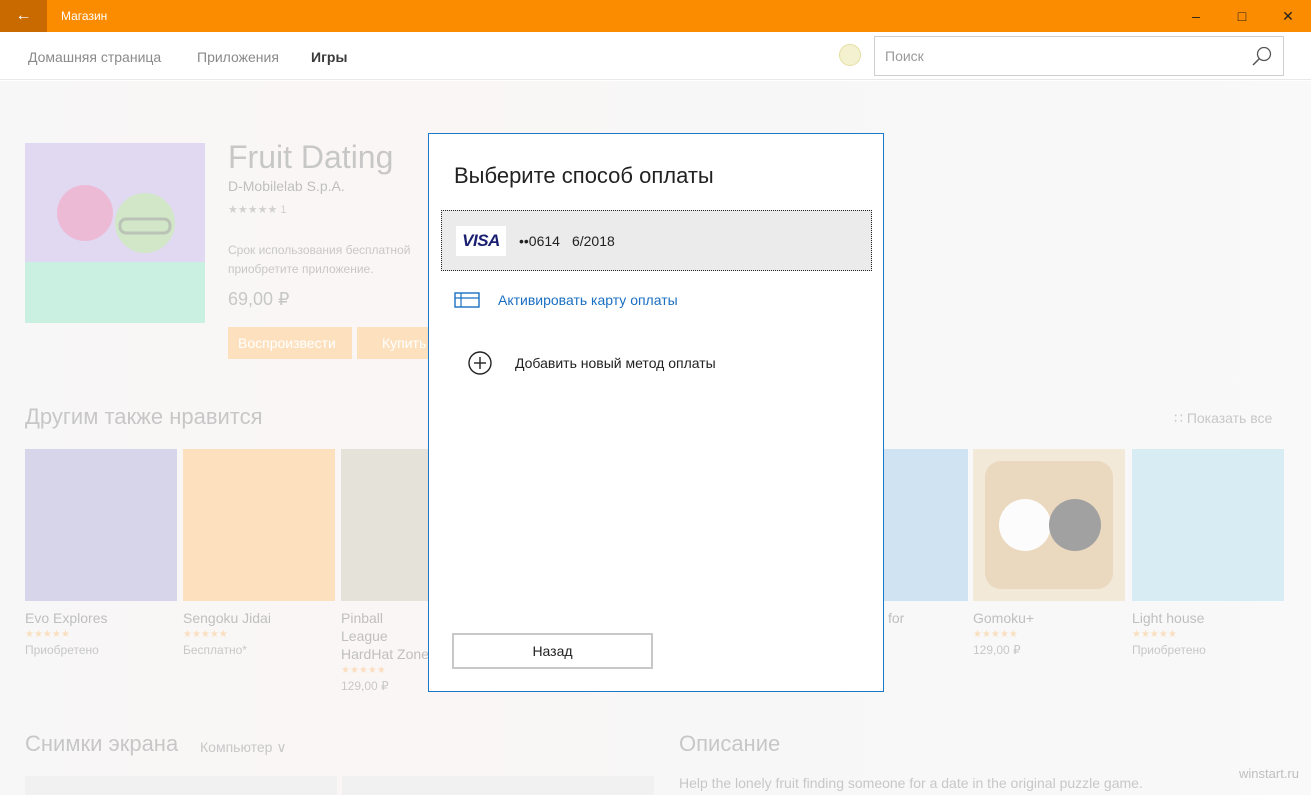 The width and height of the screenshot is (1311, 795). I want to click on maximize-icon: □, so click(1242, 16).